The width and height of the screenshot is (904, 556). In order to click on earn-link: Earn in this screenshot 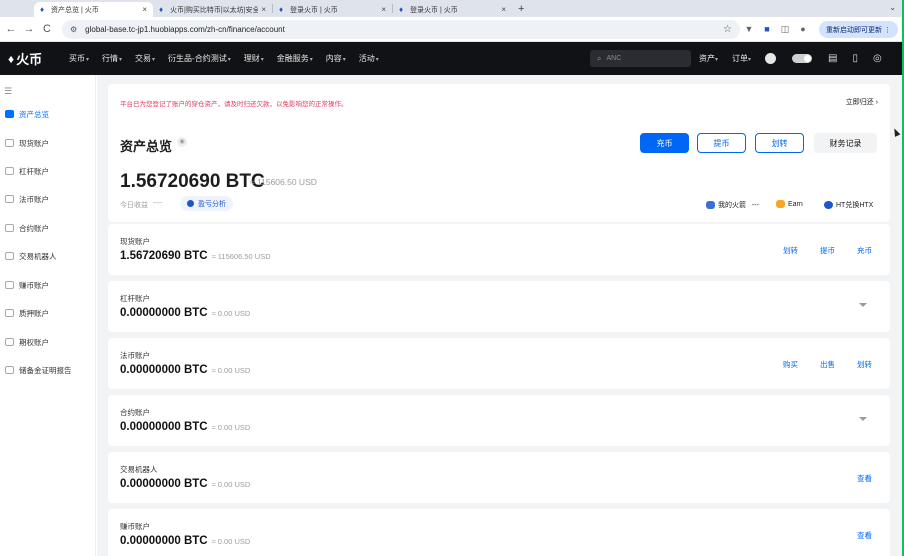, I will do `click(789, 204)`.